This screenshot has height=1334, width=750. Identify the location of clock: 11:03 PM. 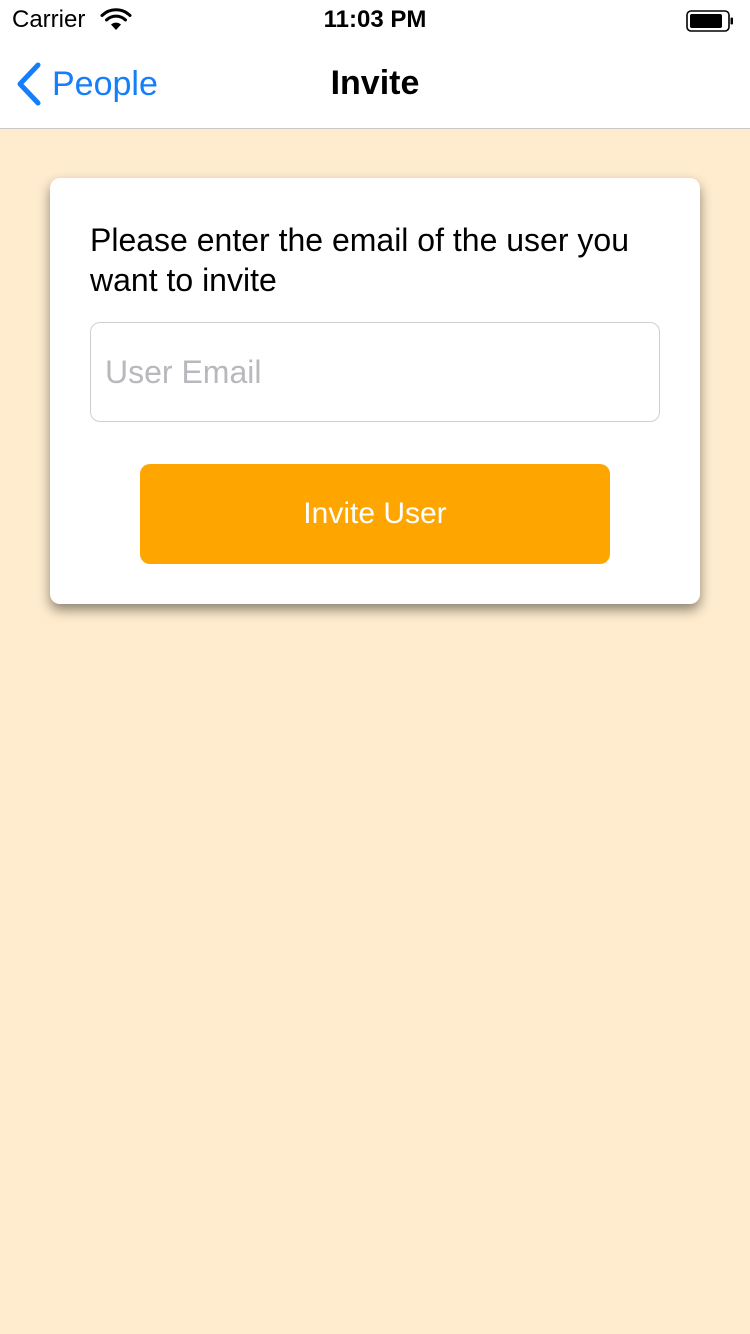
(375, 19).